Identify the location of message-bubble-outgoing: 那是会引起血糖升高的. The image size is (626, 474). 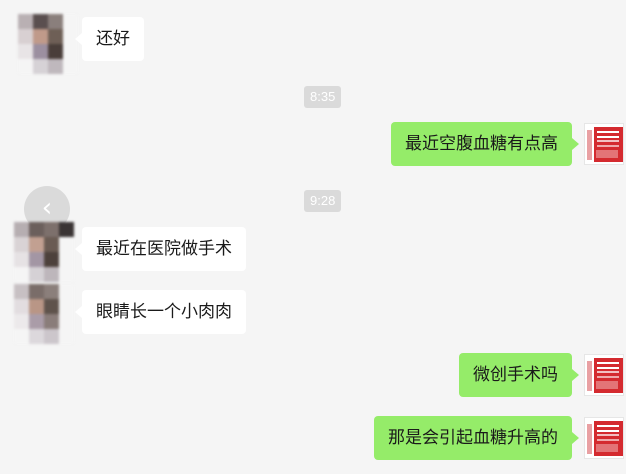
(476, 438).